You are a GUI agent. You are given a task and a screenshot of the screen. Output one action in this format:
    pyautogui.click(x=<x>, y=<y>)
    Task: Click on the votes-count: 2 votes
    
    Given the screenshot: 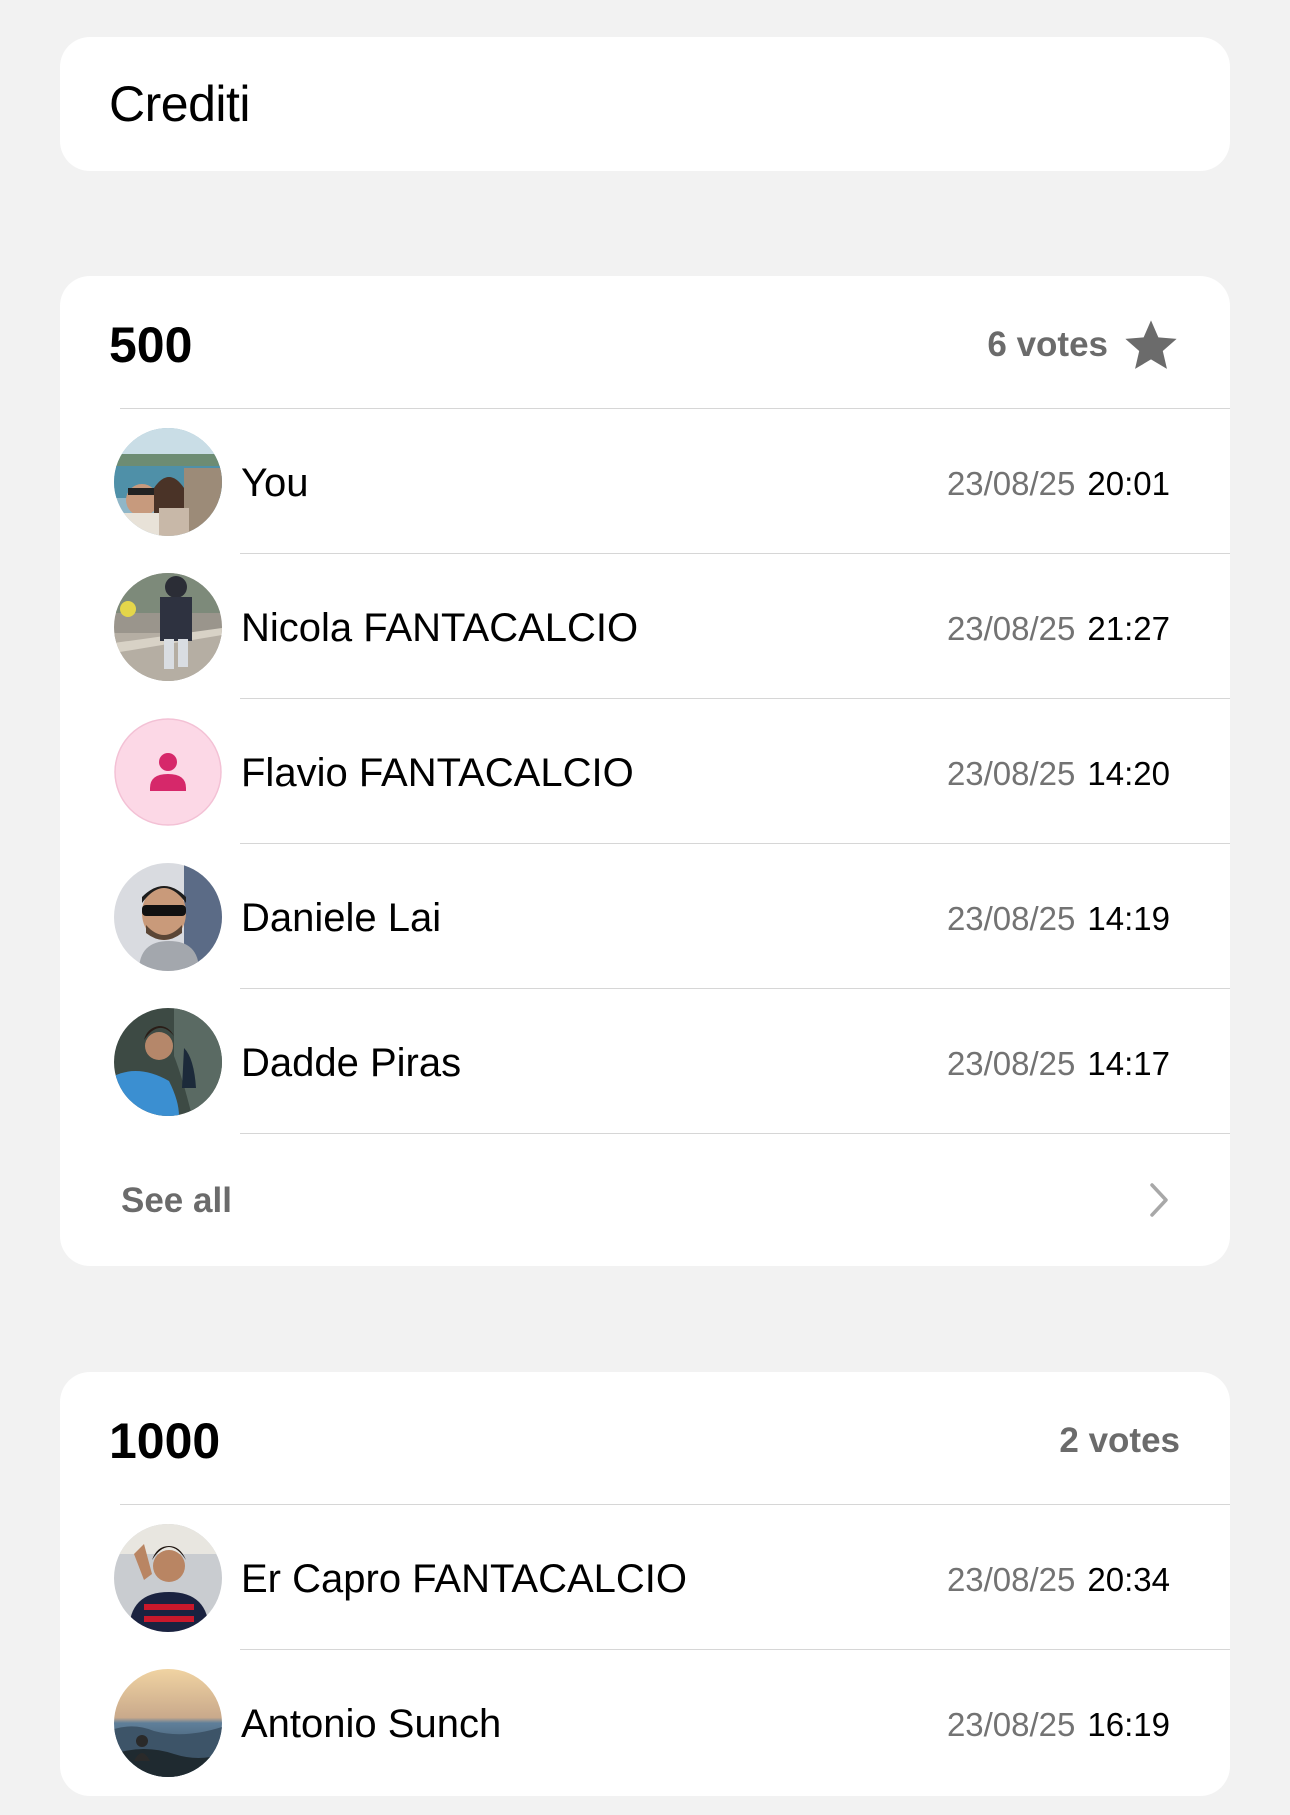 What is the action you would take?
    pyautogui.click(x=1119, y=1440)
    